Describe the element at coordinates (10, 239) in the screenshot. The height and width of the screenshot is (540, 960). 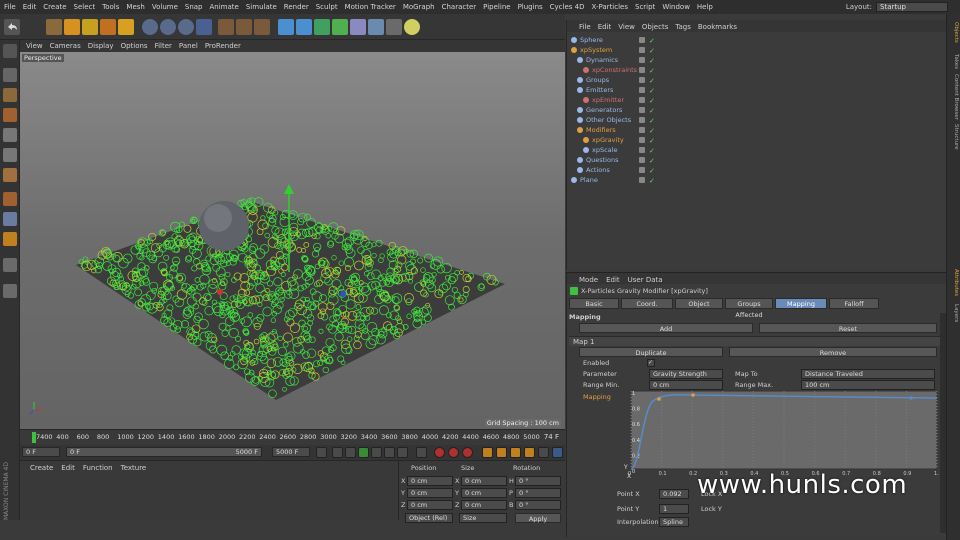
I see `snap-icon` at that location.